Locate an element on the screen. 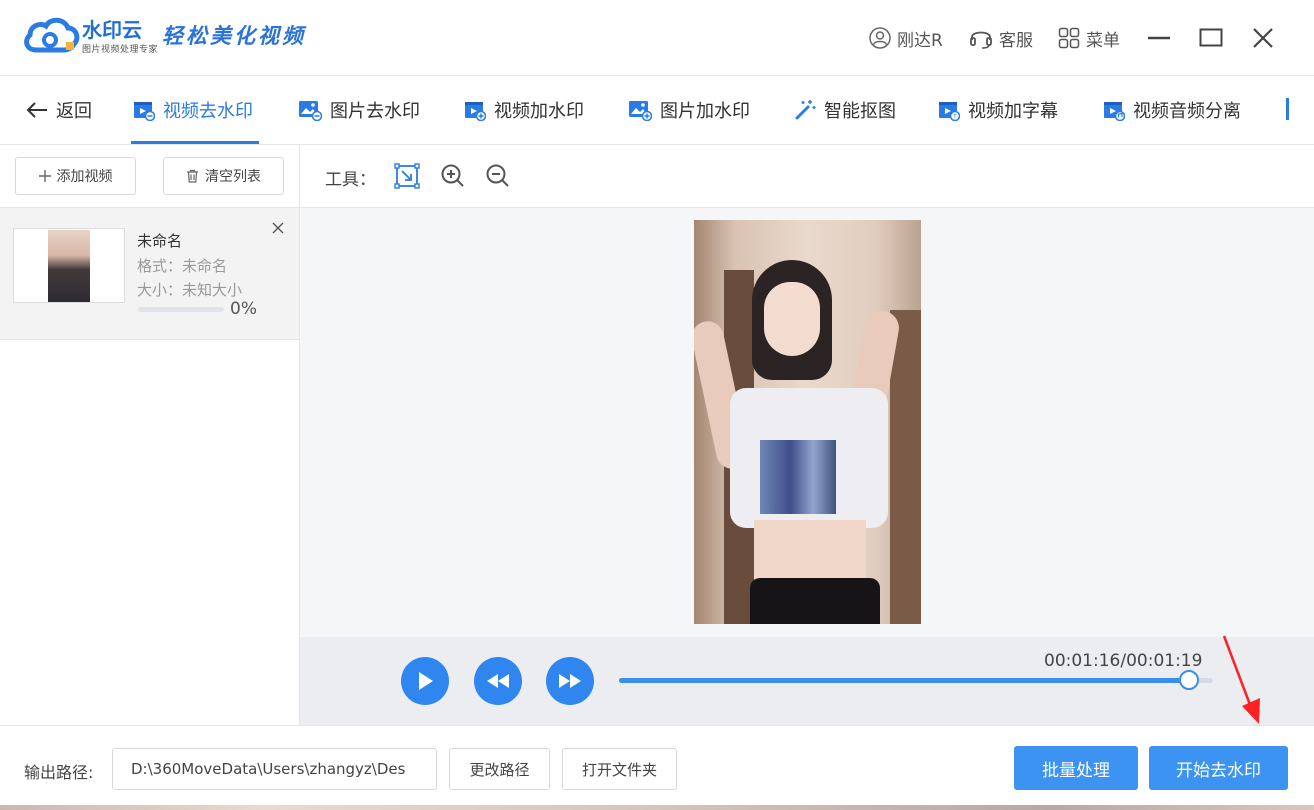  maximize-icon is located at coordinates (1211, 37).